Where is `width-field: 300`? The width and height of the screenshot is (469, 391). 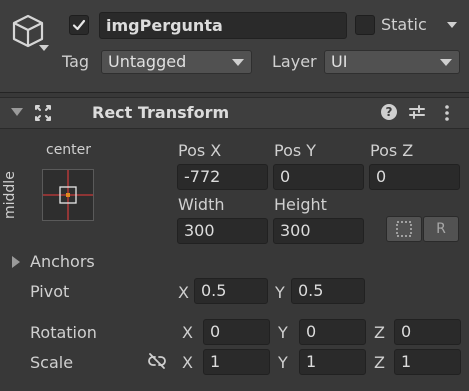 width-field: 300 is located at coordinates (222, 231).